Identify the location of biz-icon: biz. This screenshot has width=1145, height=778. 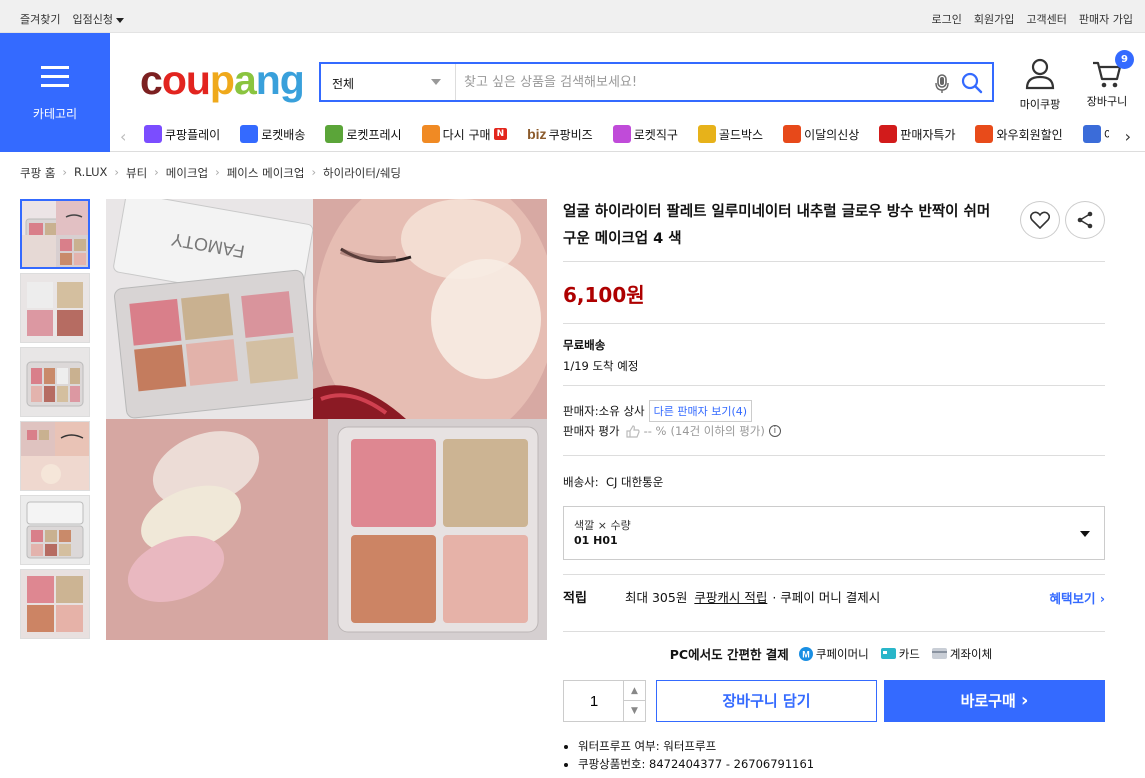
(537, 134).